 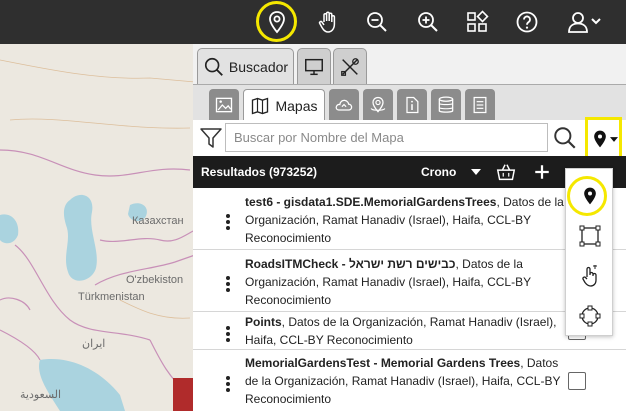 I want to click on zoom-in-button, so click(x=428, y=22).